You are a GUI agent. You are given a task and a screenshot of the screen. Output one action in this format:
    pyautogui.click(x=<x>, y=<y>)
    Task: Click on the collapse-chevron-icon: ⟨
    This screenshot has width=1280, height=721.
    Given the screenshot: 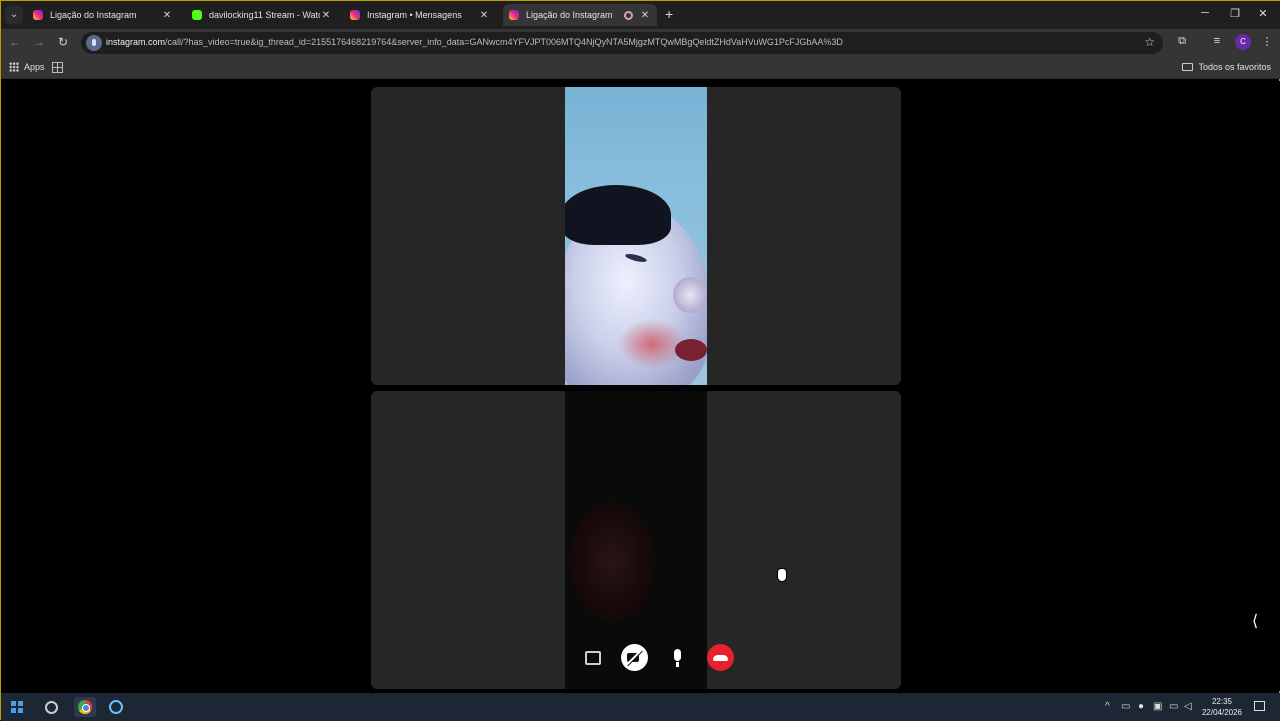 What is the action you would take?
    pyautogui.click(x=1255, y=621)
    